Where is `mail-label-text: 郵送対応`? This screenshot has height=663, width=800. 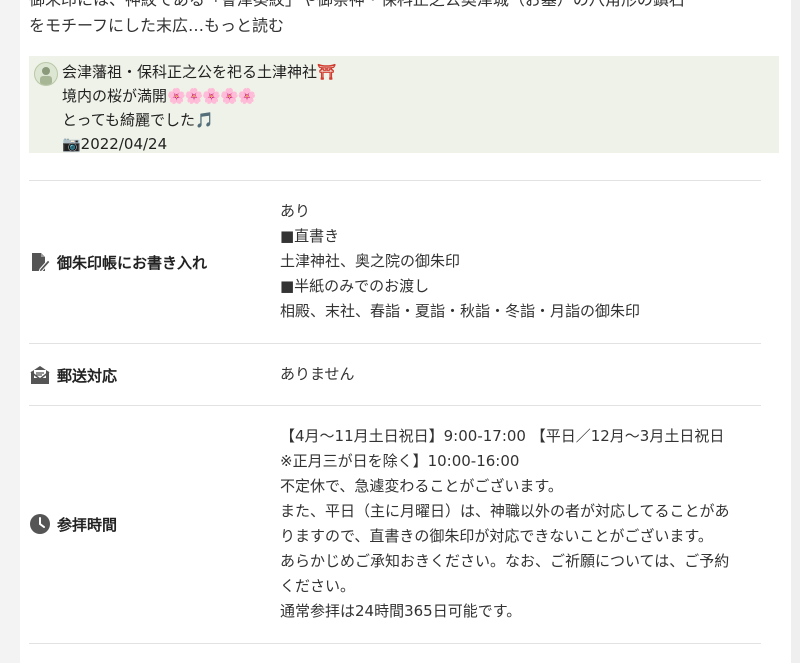
mail-label-text: 郵送対応 is located at coordinates (87, 375).